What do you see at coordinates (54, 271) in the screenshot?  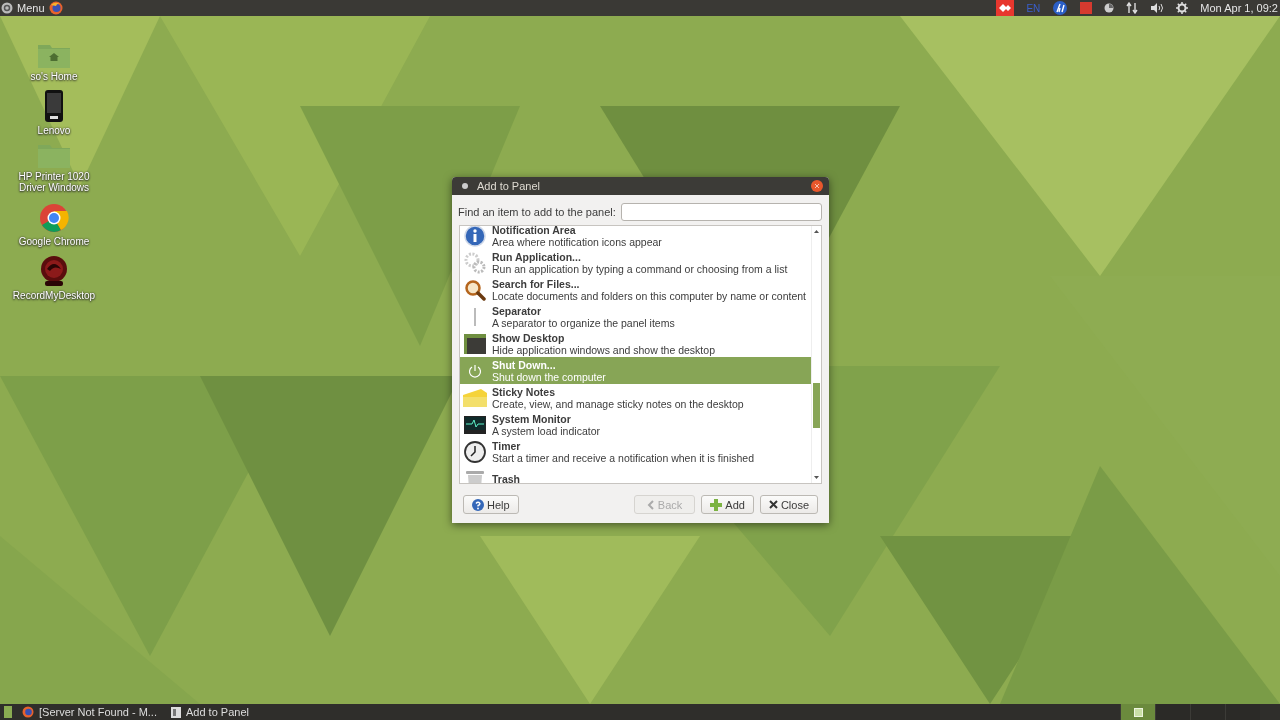 I see `camera-reel-icon` at bounding box center [54, 271].